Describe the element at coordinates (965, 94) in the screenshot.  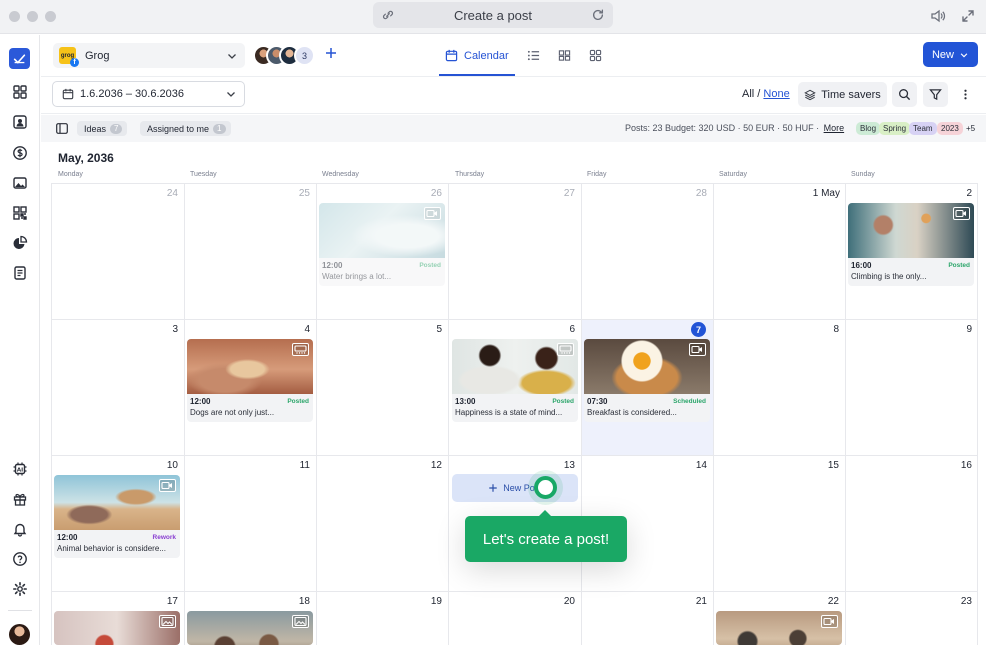
I see `more-options-button` at that location.